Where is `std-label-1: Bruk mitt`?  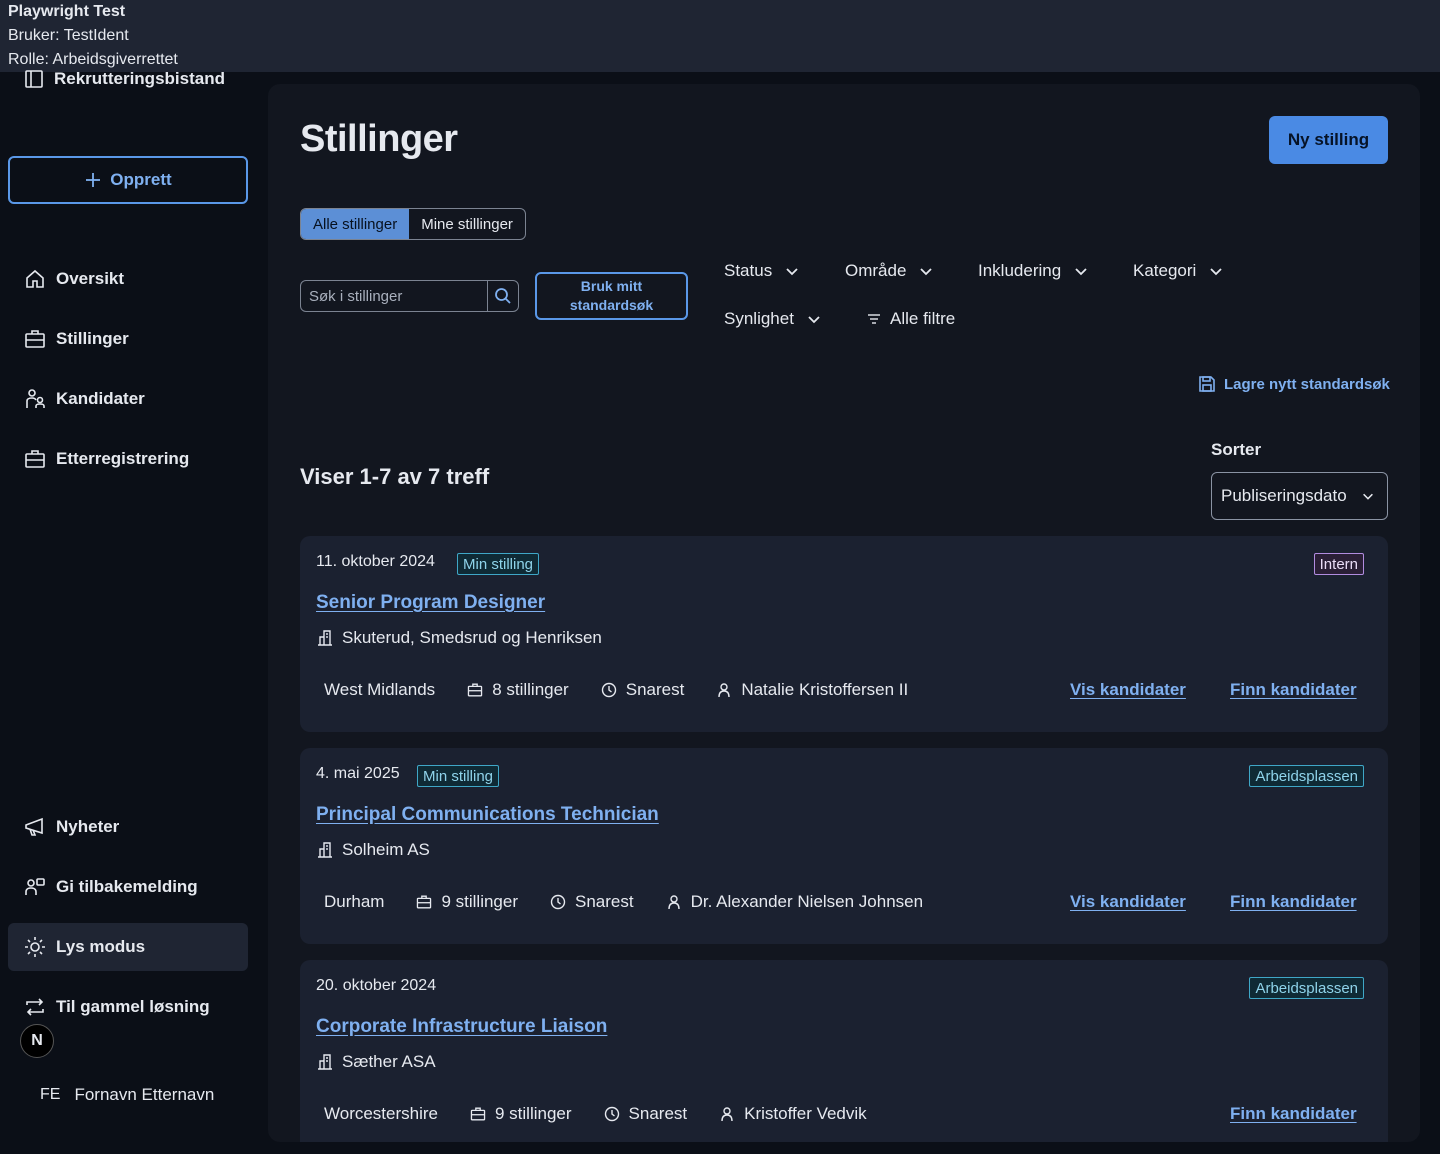
std-label-1: Bruk mitt is located at coordinates (611, 286).